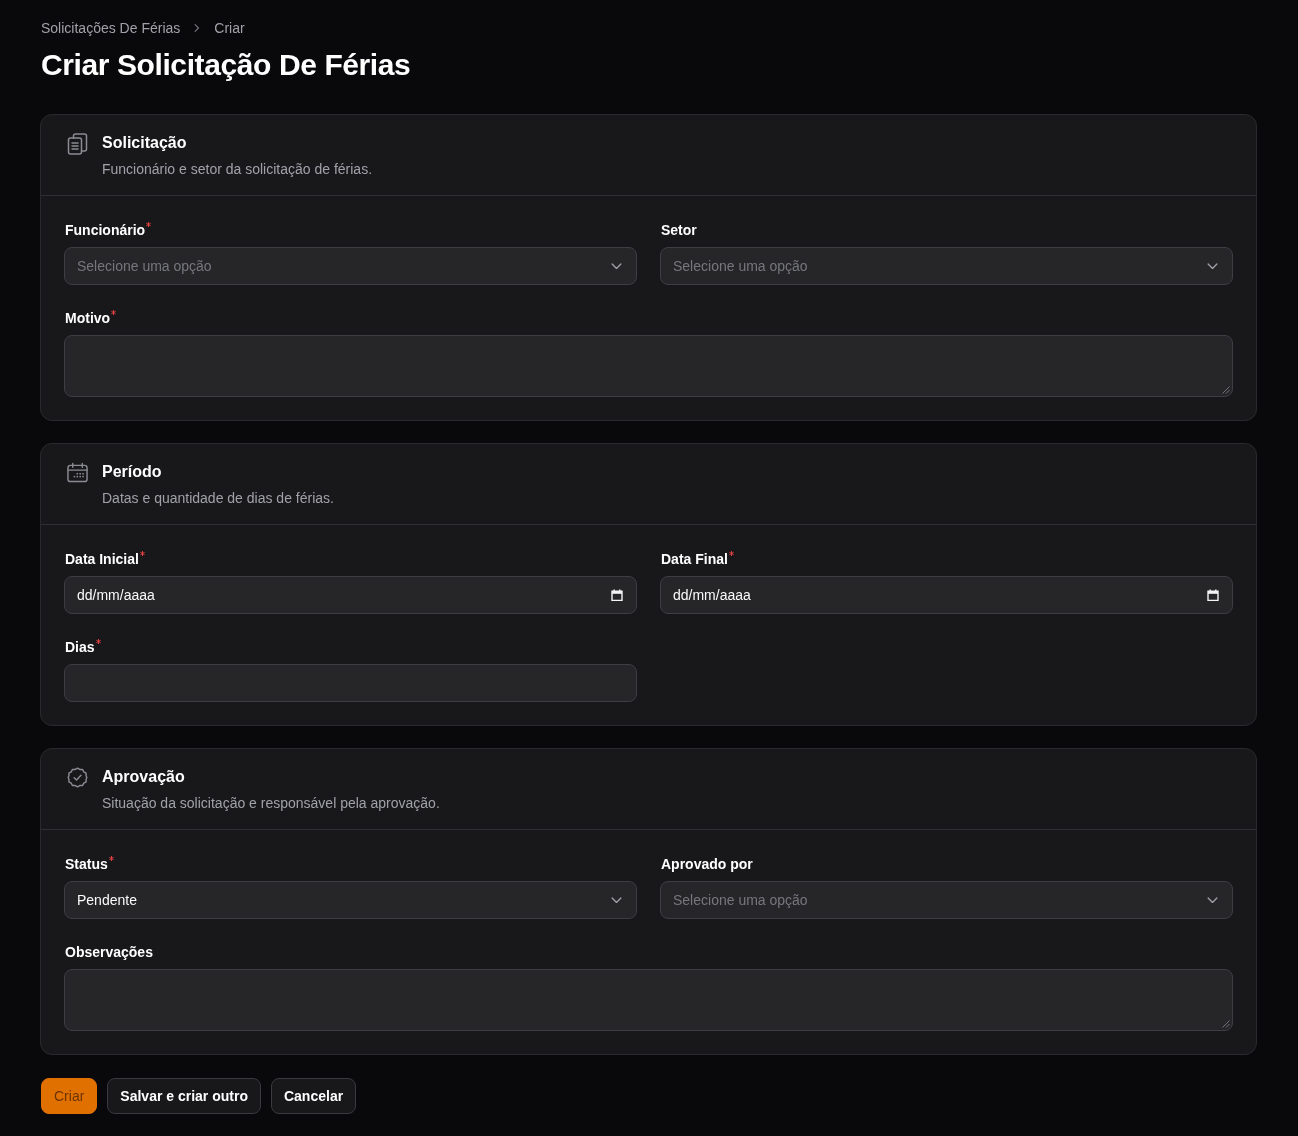 The image size is (1298, 1136). I want to click on page-title: Criar Solicitação De Férias, so click(226, 65).